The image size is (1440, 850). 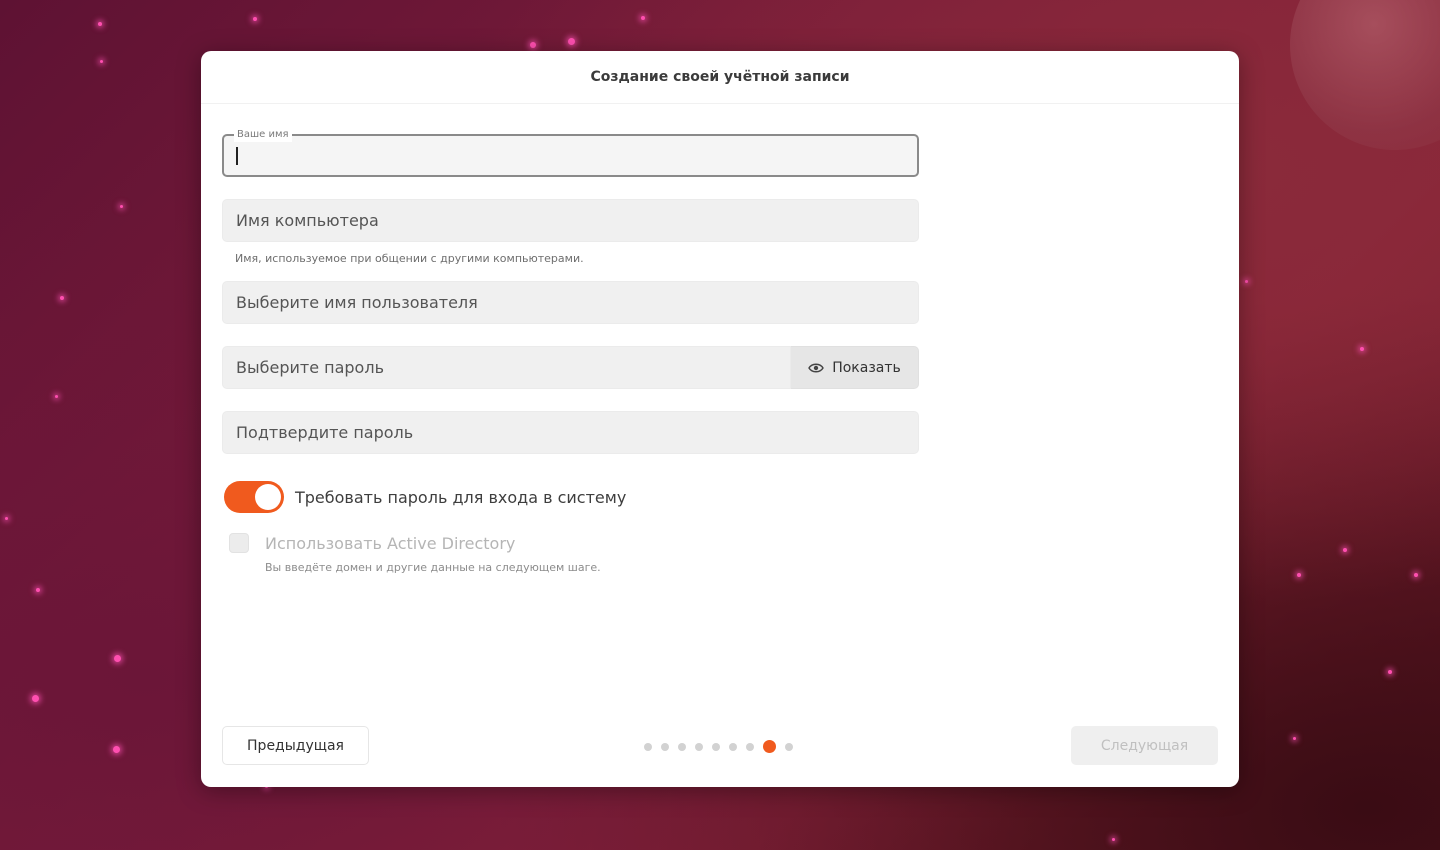 What do you see at coordinates (570, 543) in the screenshot?
I see `active-directory-row: Использовать Active Directory` at bounding box center [570, 543].